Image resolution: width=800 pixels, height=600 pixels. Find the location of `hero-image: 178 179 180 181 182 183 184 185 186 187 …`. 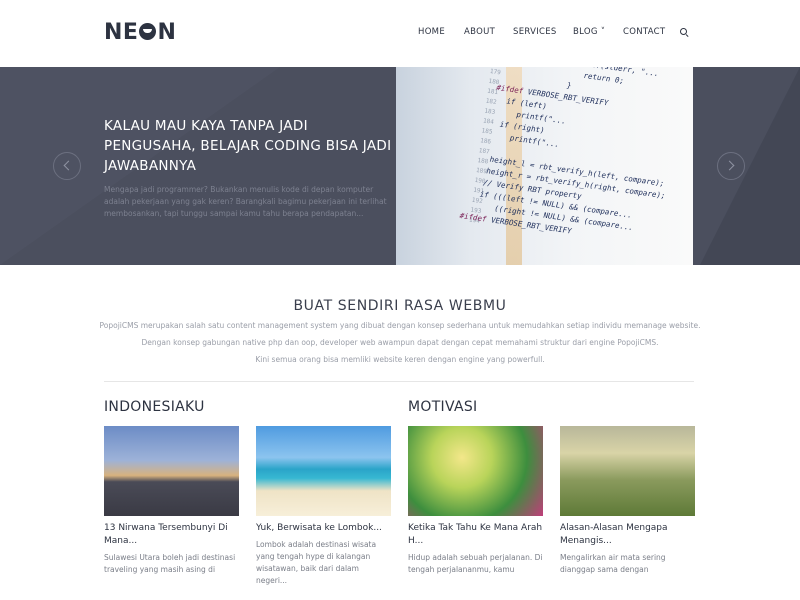

hero-image: 178 179 180 181 182 183 184 185 186 187 … is located at coordinates (544, 166).